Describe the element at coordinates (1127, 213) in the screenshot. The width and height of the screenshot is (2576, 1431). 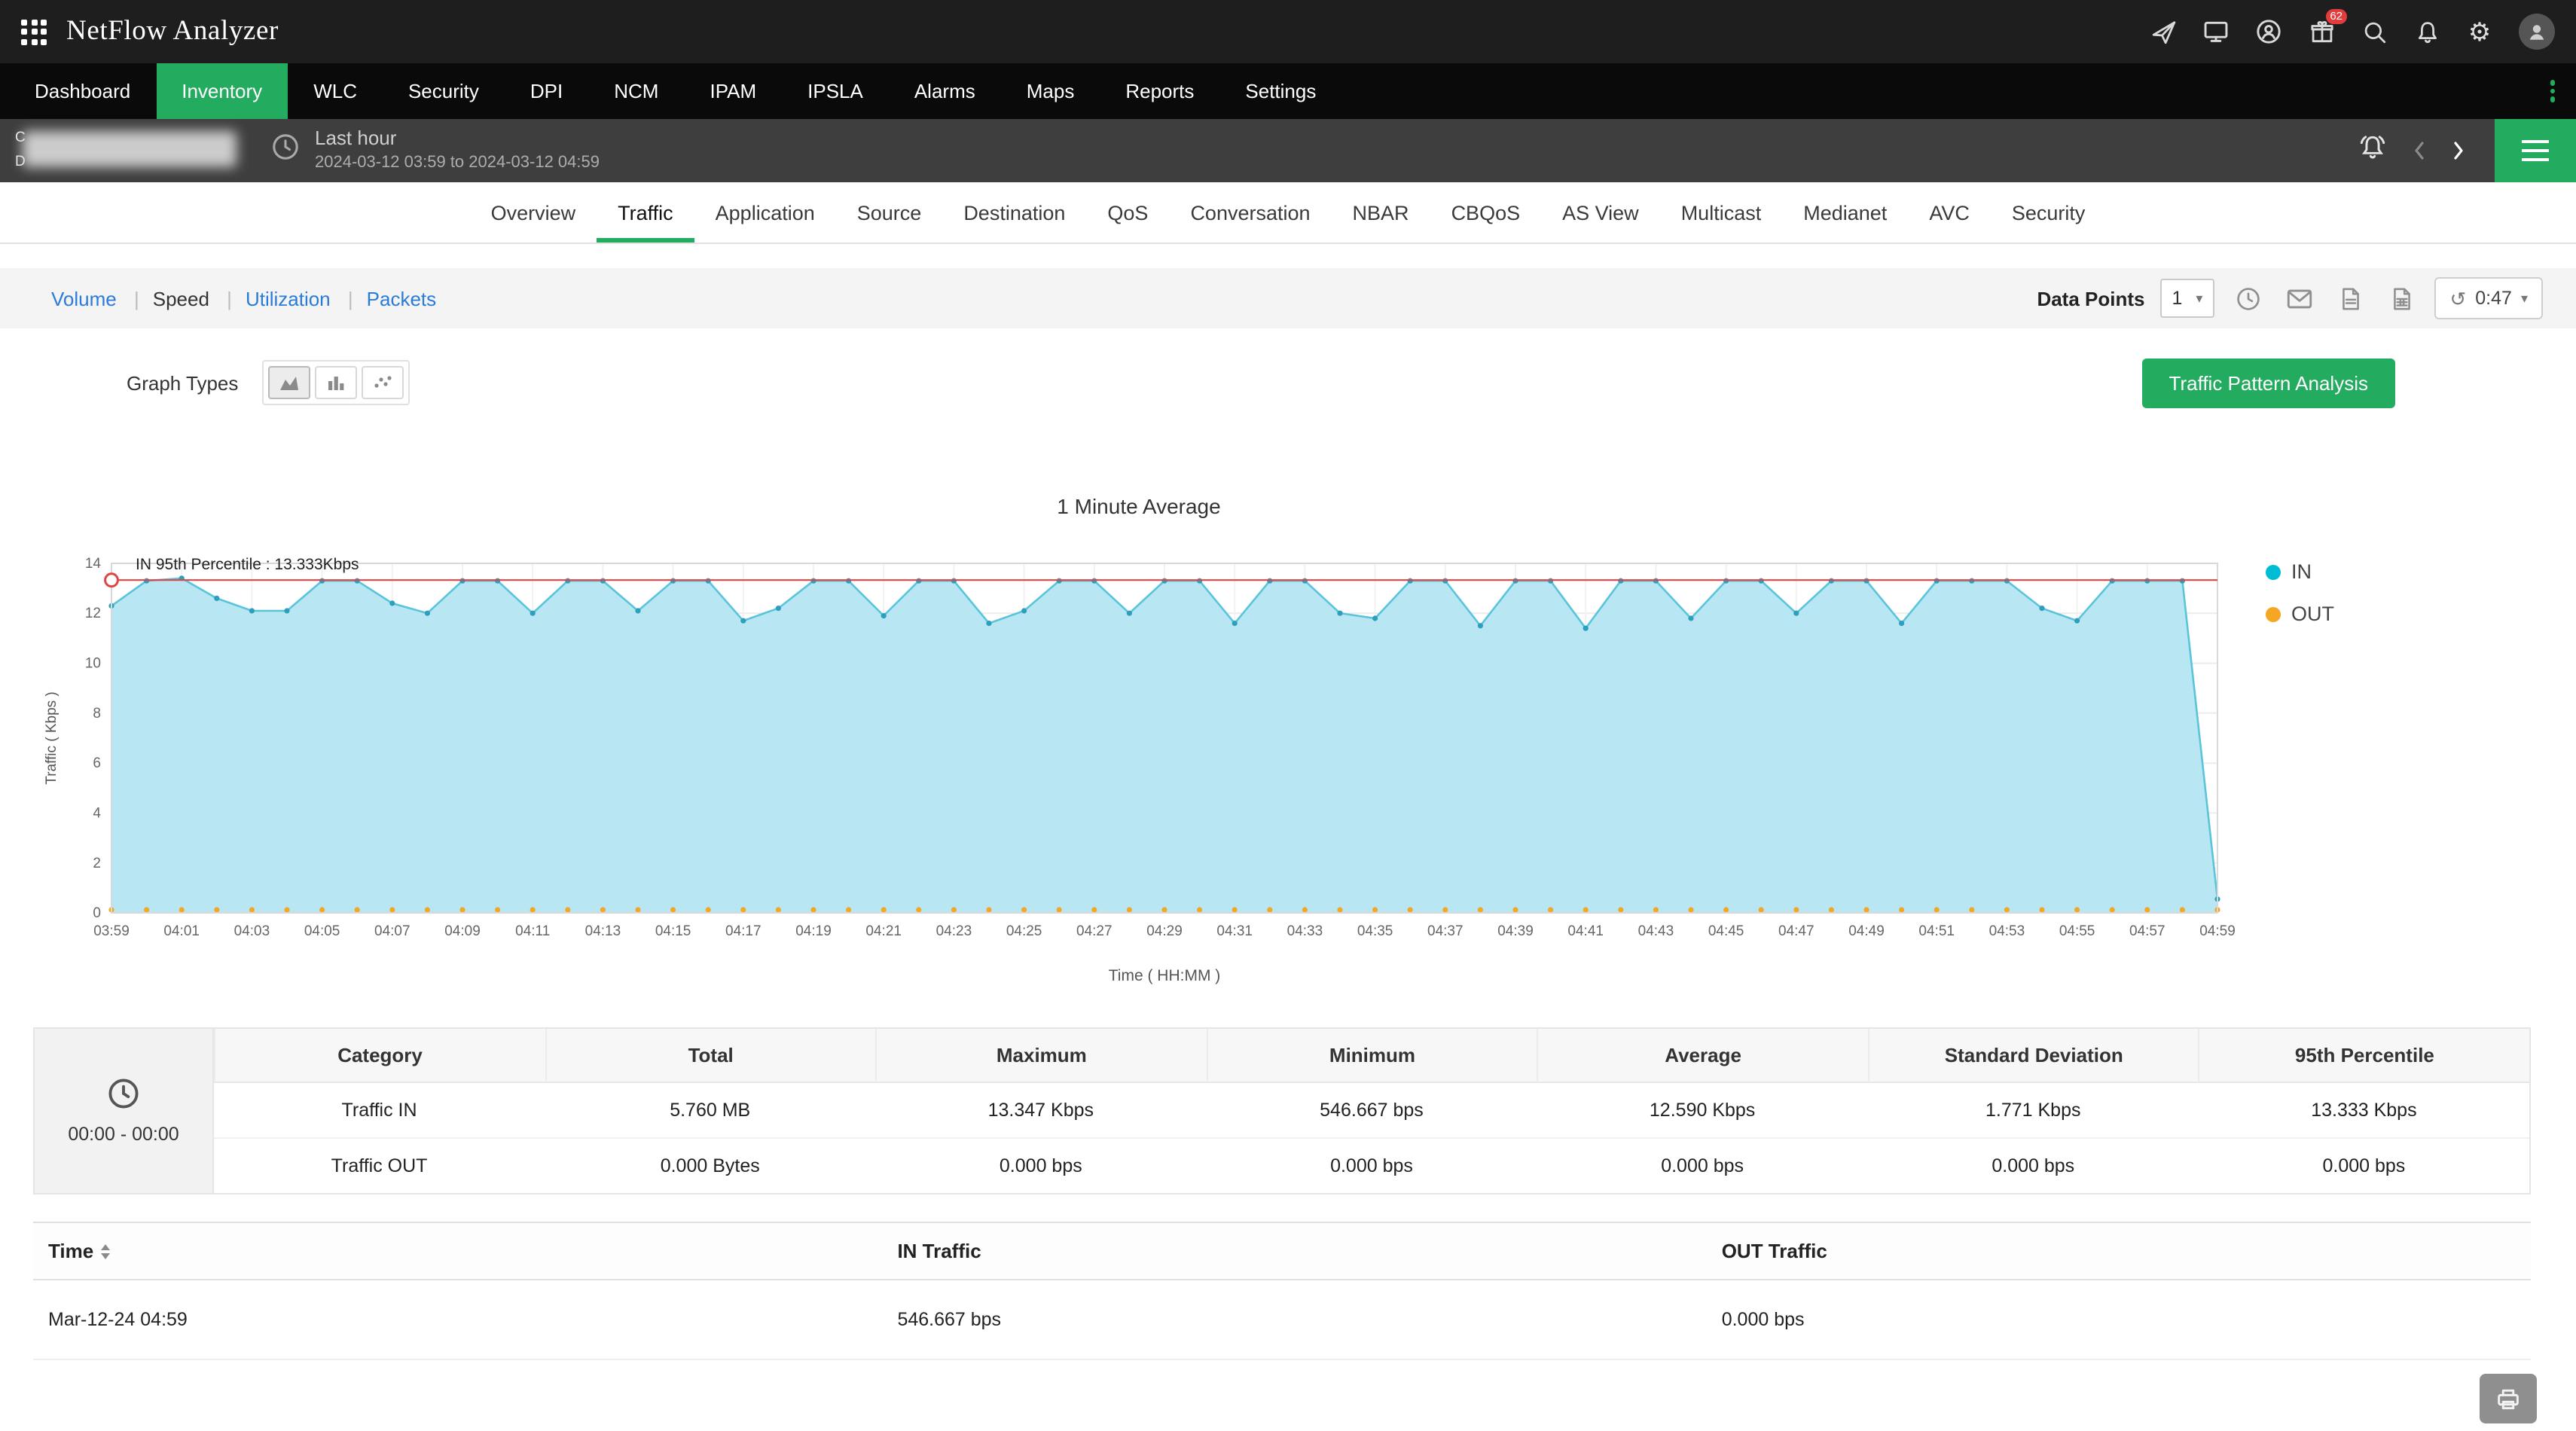
I see `tab-item: QoS` at that location.